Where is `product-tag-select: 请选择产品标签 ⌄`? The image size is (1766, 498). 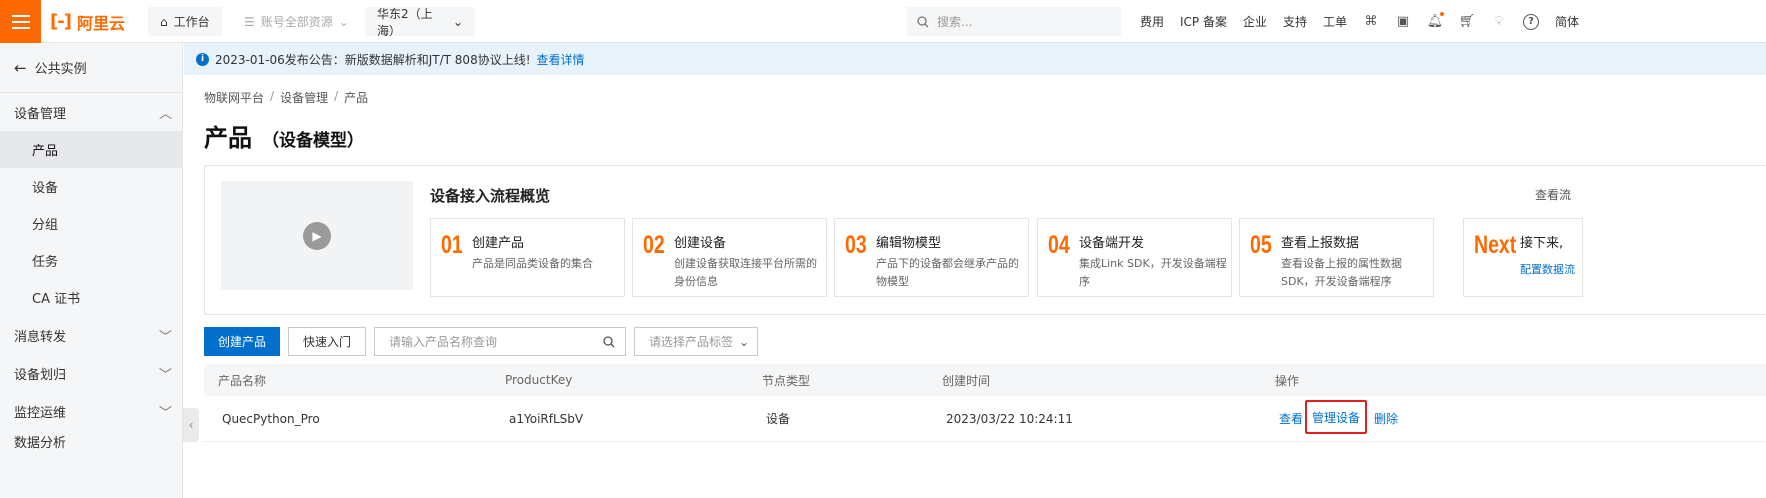
product-tag-select: 请选择产品标签 ⌄ is located at coordinates (696, 341).